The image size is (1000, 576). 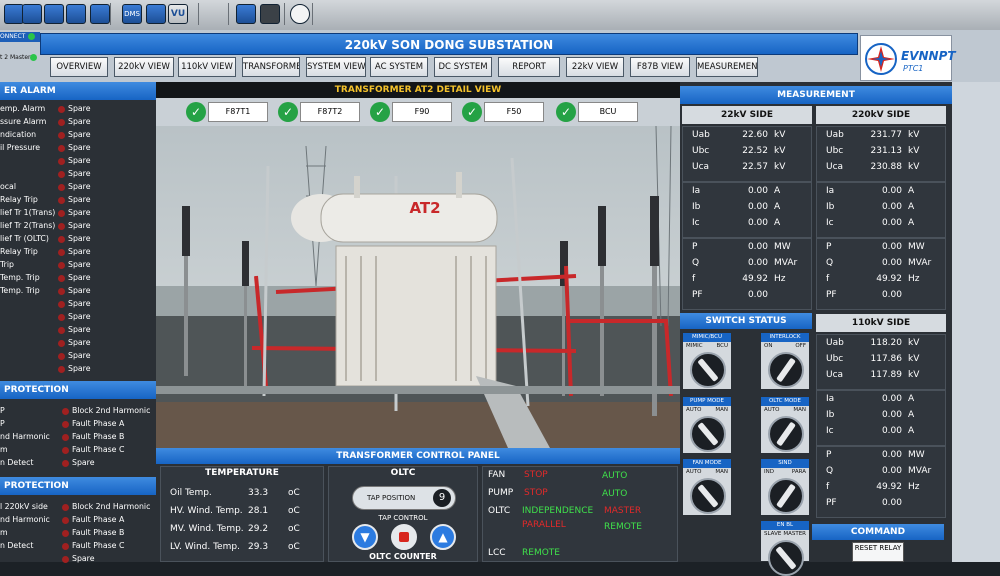 I want to click on nav-transformer: TRANSFORMER, so click(x=271, y=67).